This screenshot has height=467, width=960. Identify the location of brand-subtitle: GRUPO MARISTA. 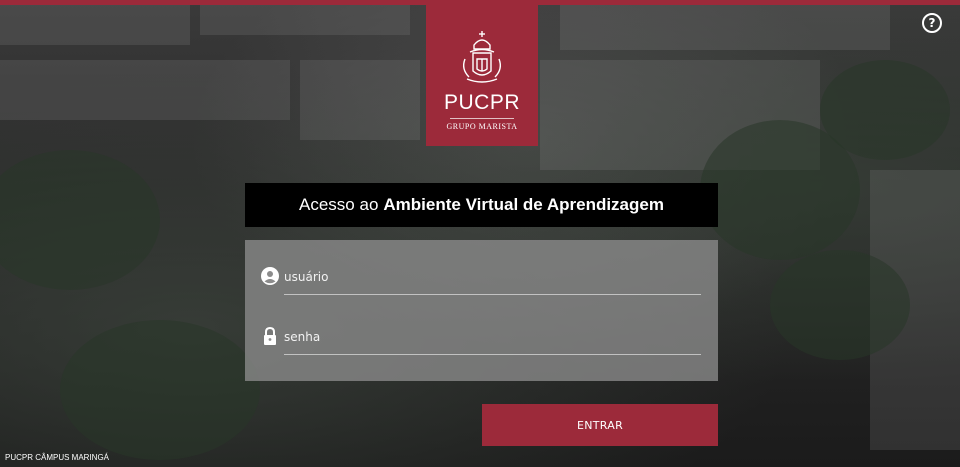
(482, 126).